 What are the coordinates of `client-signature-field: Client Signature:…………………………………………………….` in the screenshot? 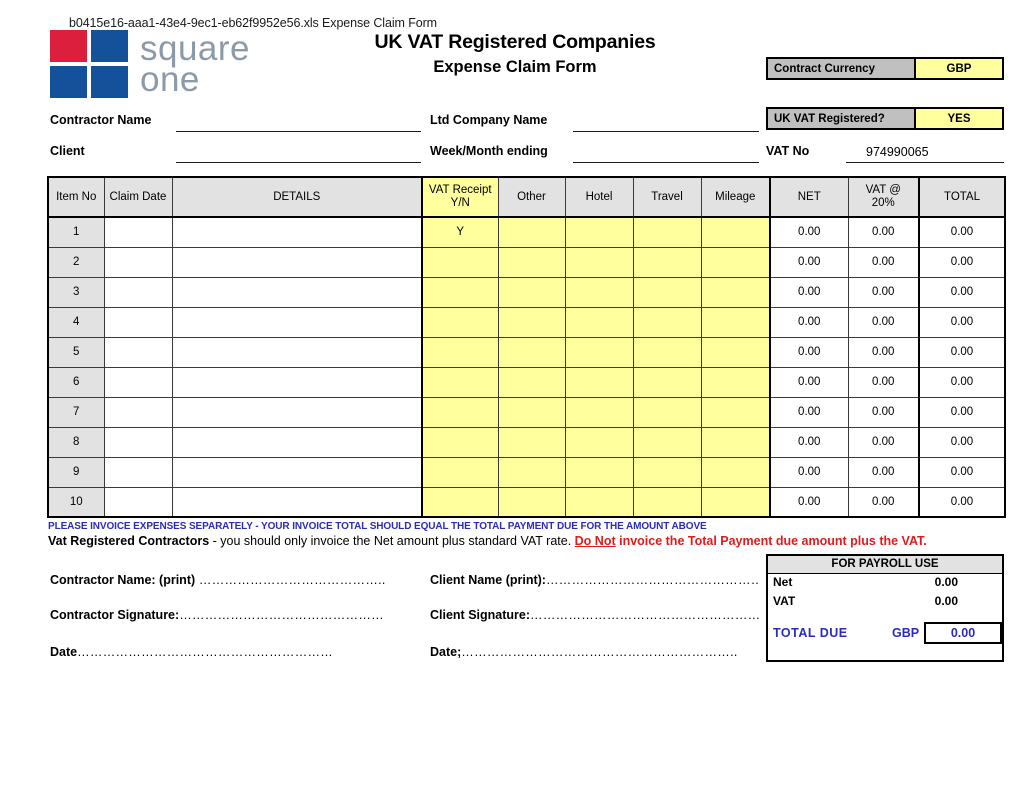 It's located at (595, 615).